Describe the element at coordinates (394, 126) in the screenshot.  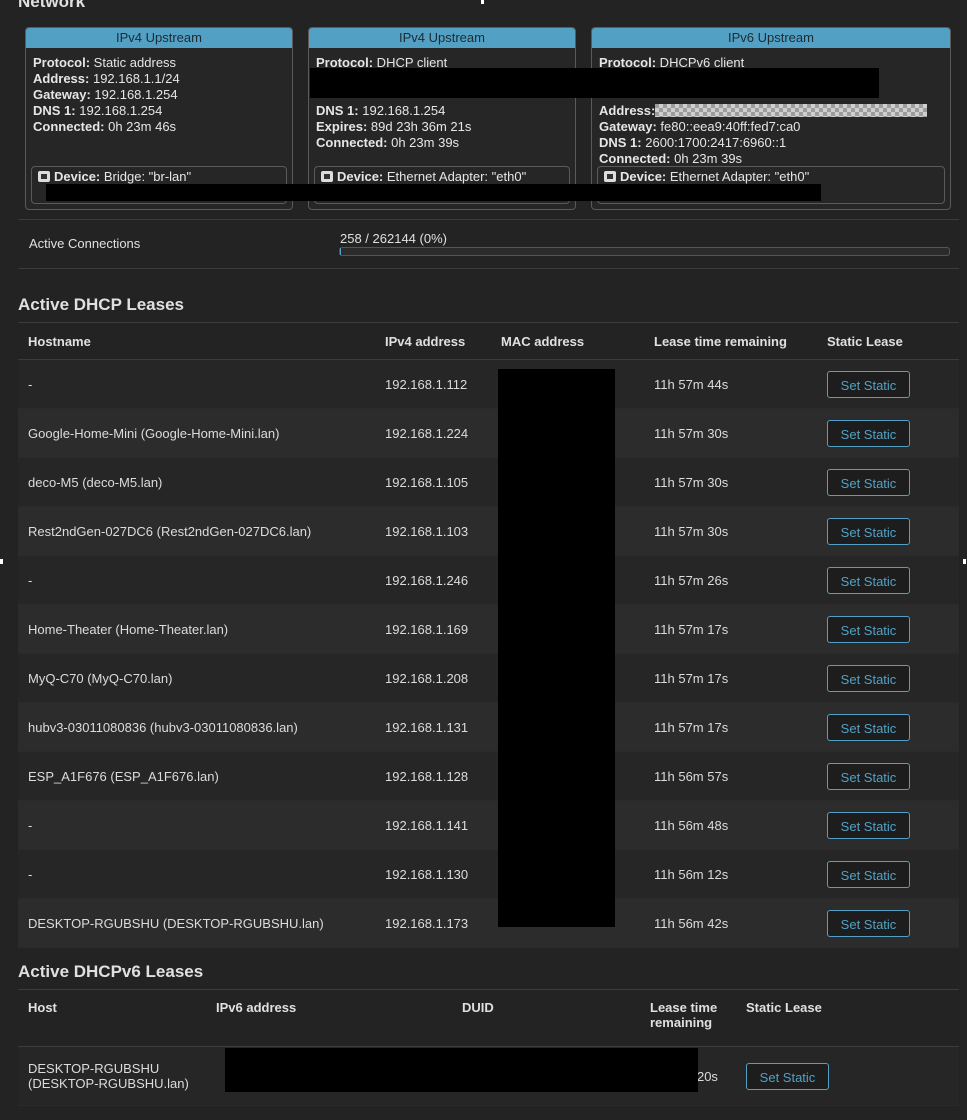
I see `expires-line: Expires: 89d 23h 36m 21s` at that location.